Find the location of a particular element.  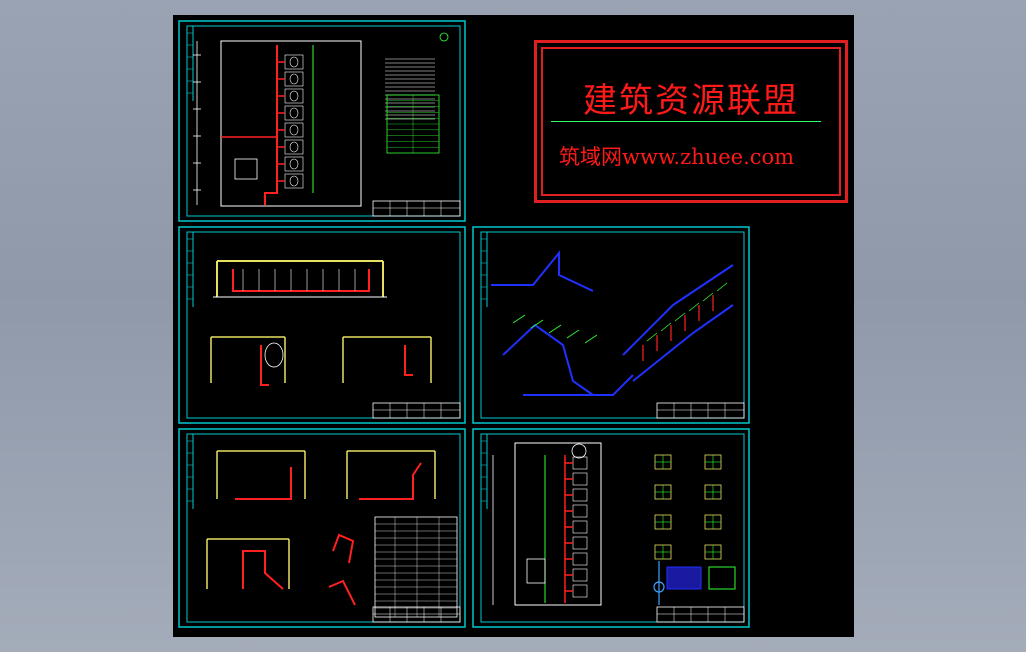

isometric-pipes is located at coordinates (612, 323).